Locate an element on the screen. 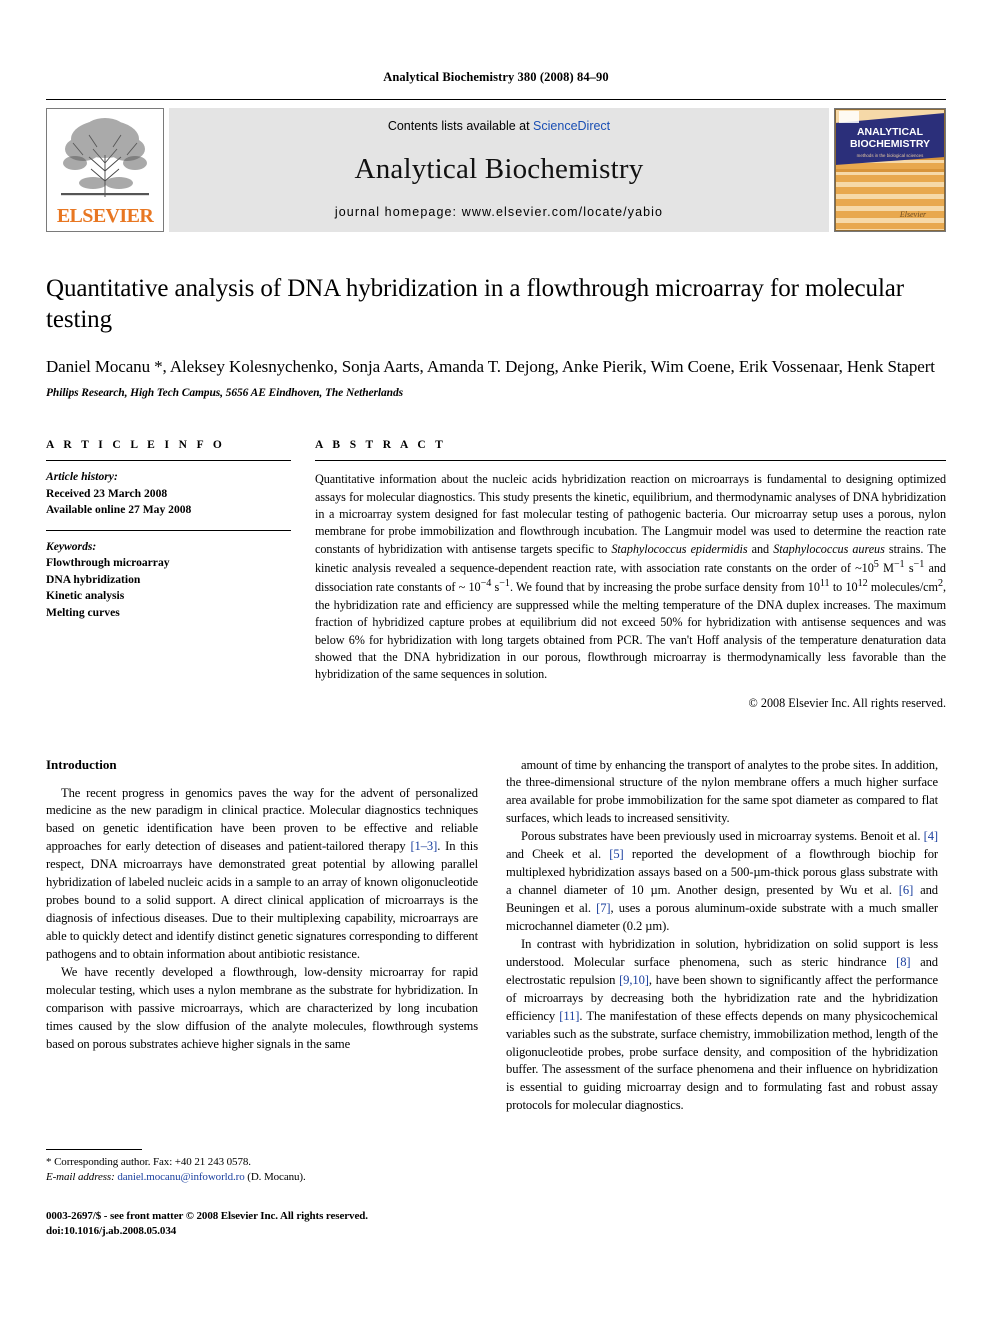 Image resolution: width=992 pixels, height=1323 pixels. species-name: Staphylococcus aureus is located at coordinates (829, 548).